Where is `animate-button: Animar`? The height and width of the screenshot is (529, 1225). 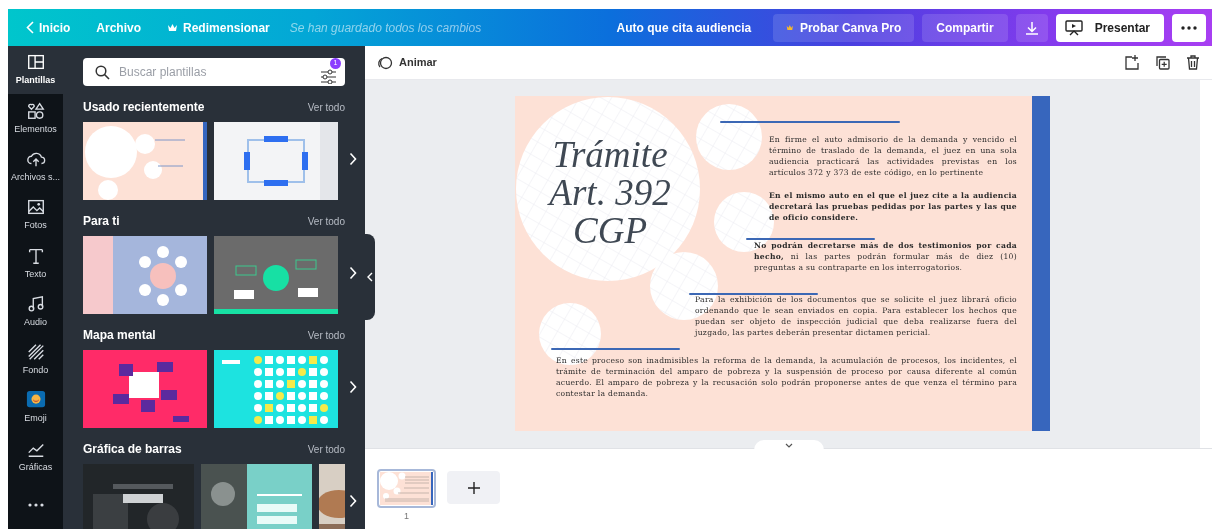
animate-button: Animar is located at coordinates (407, 62).